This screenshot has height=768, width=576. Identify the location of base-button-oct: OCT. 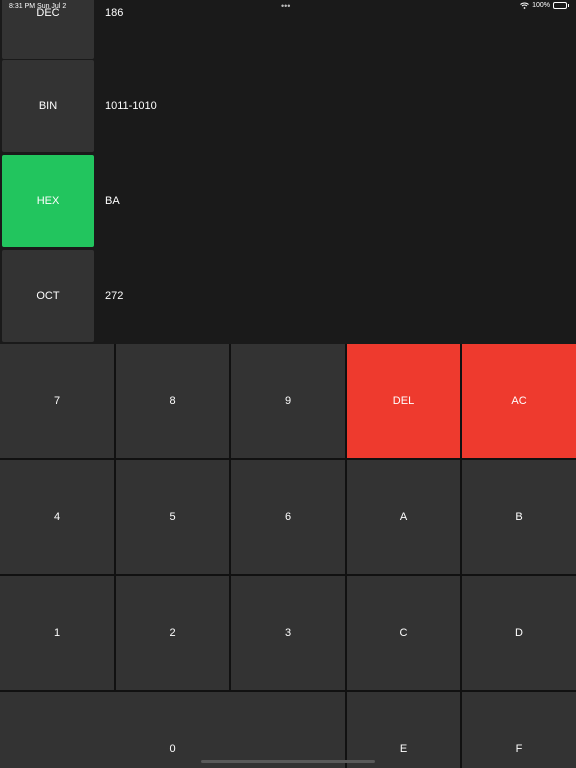
(48, 296).